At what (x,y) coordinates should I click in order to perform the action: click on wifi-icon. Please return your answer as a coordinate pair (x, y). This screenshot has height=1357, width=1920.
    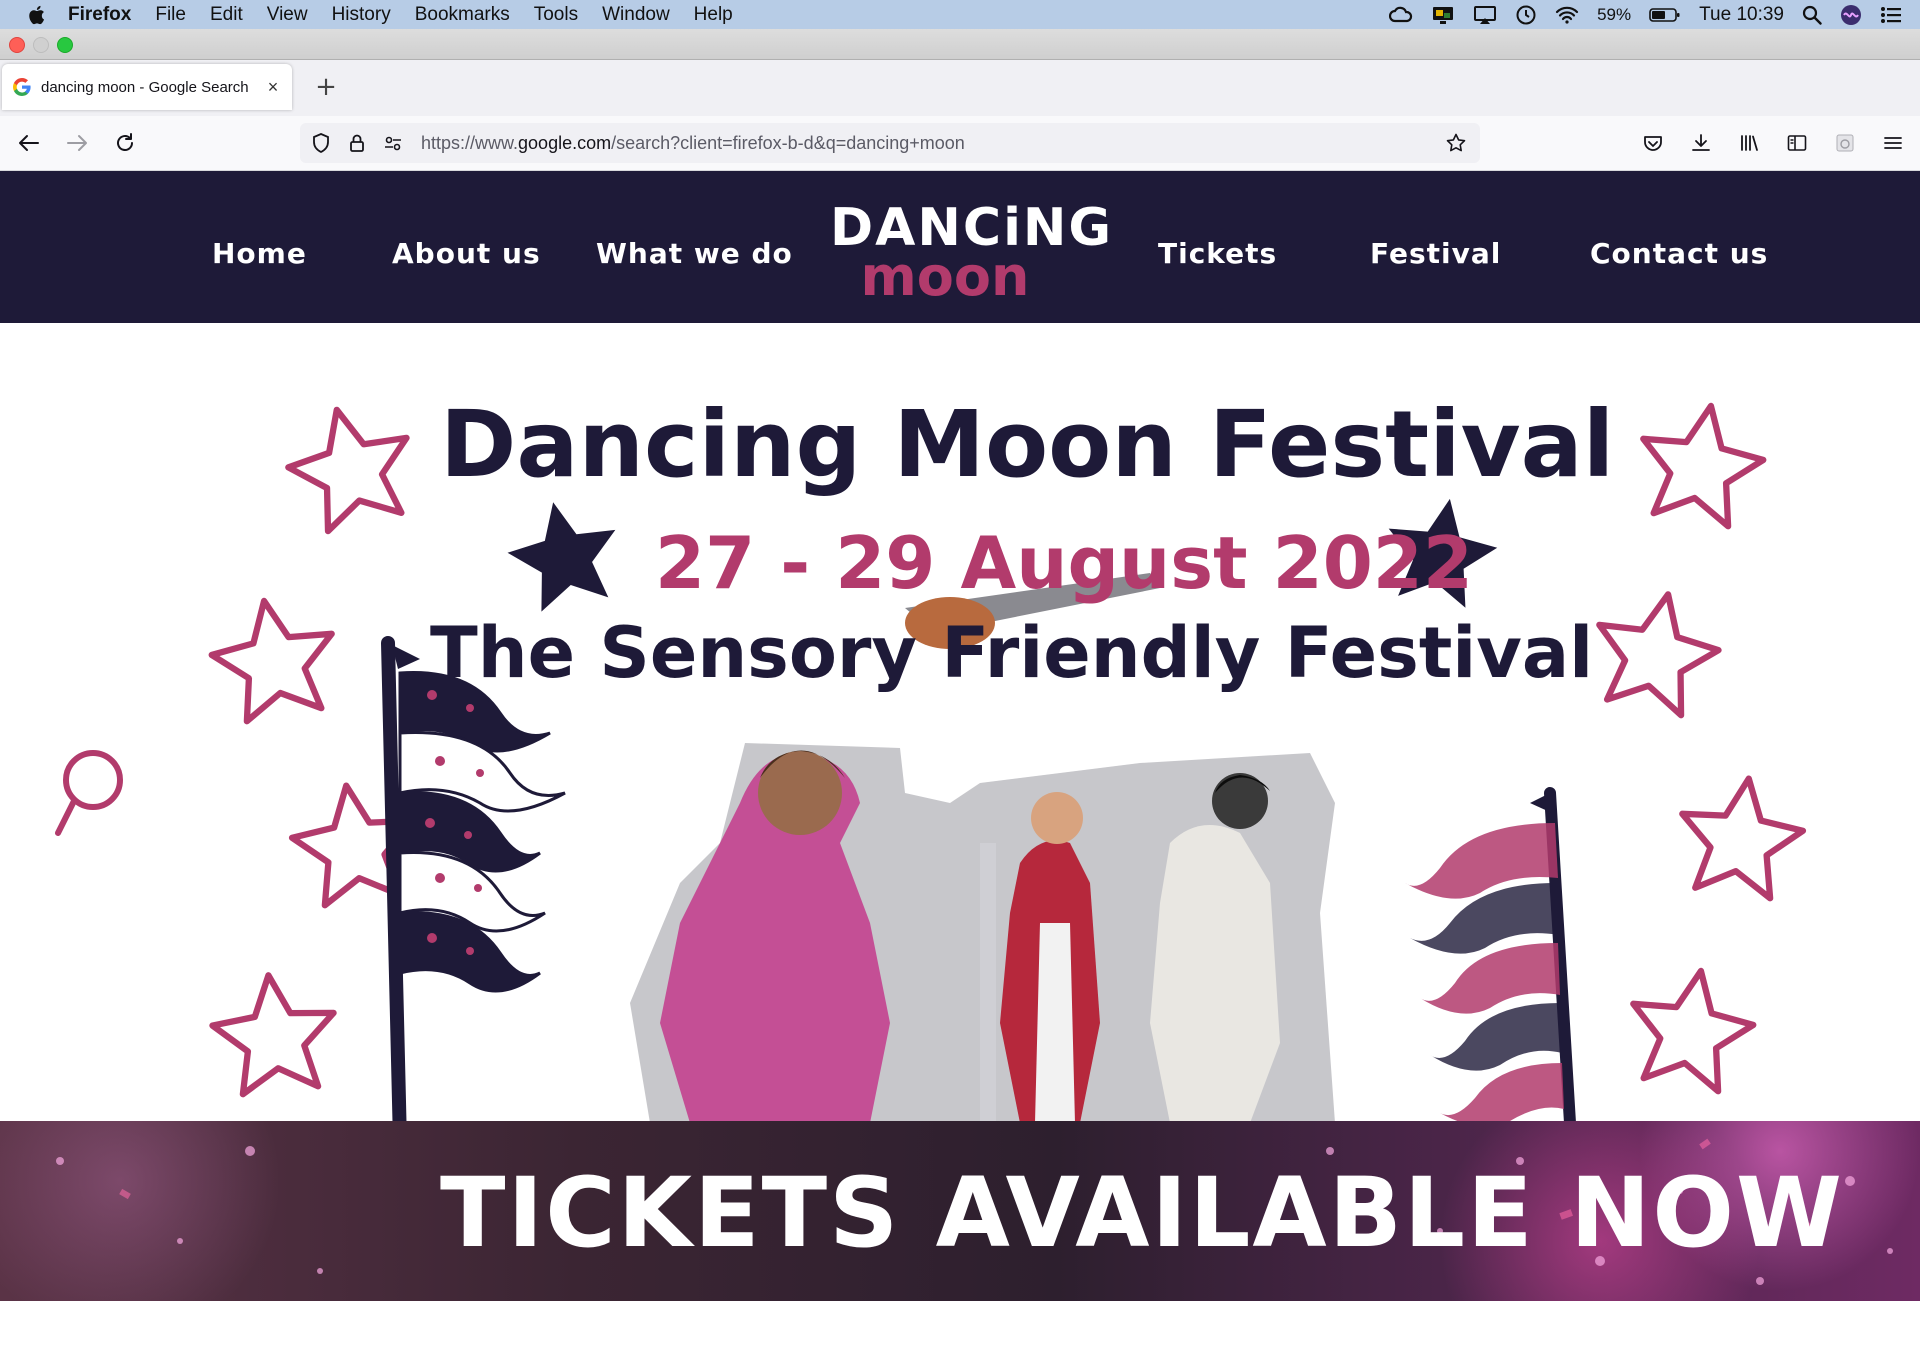
    Looking at the image, I should click on (1567, 15).